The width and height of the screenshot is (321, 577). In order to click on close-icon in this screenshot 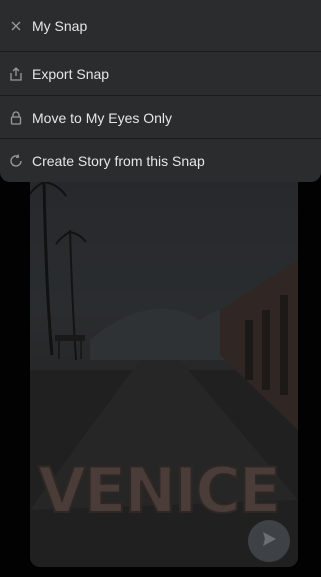, I will do `click(16, 26)`.